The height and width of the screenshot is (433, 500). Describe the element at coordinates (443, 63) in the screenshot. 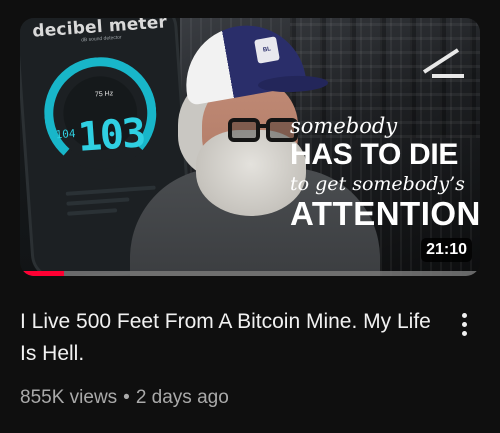

I see `arrow-graphic-icon` at that location.